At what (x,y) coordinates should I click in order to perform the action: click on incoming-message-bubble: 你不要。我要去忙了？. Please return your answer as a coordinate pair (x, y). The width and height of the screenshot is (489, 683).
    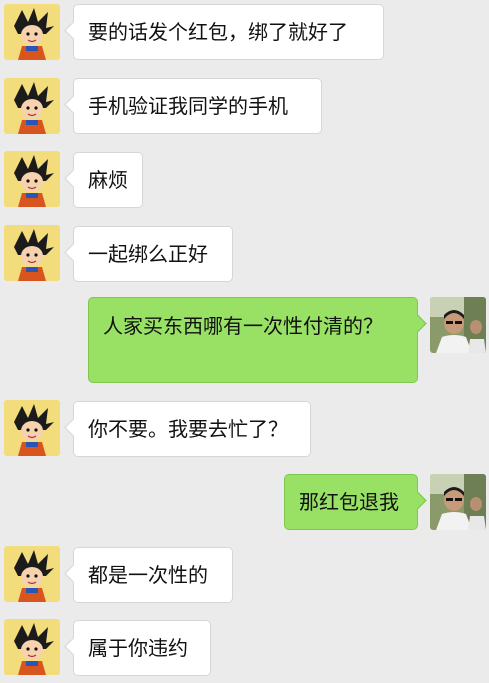
    Looking at the image, I should click on (192, 429).